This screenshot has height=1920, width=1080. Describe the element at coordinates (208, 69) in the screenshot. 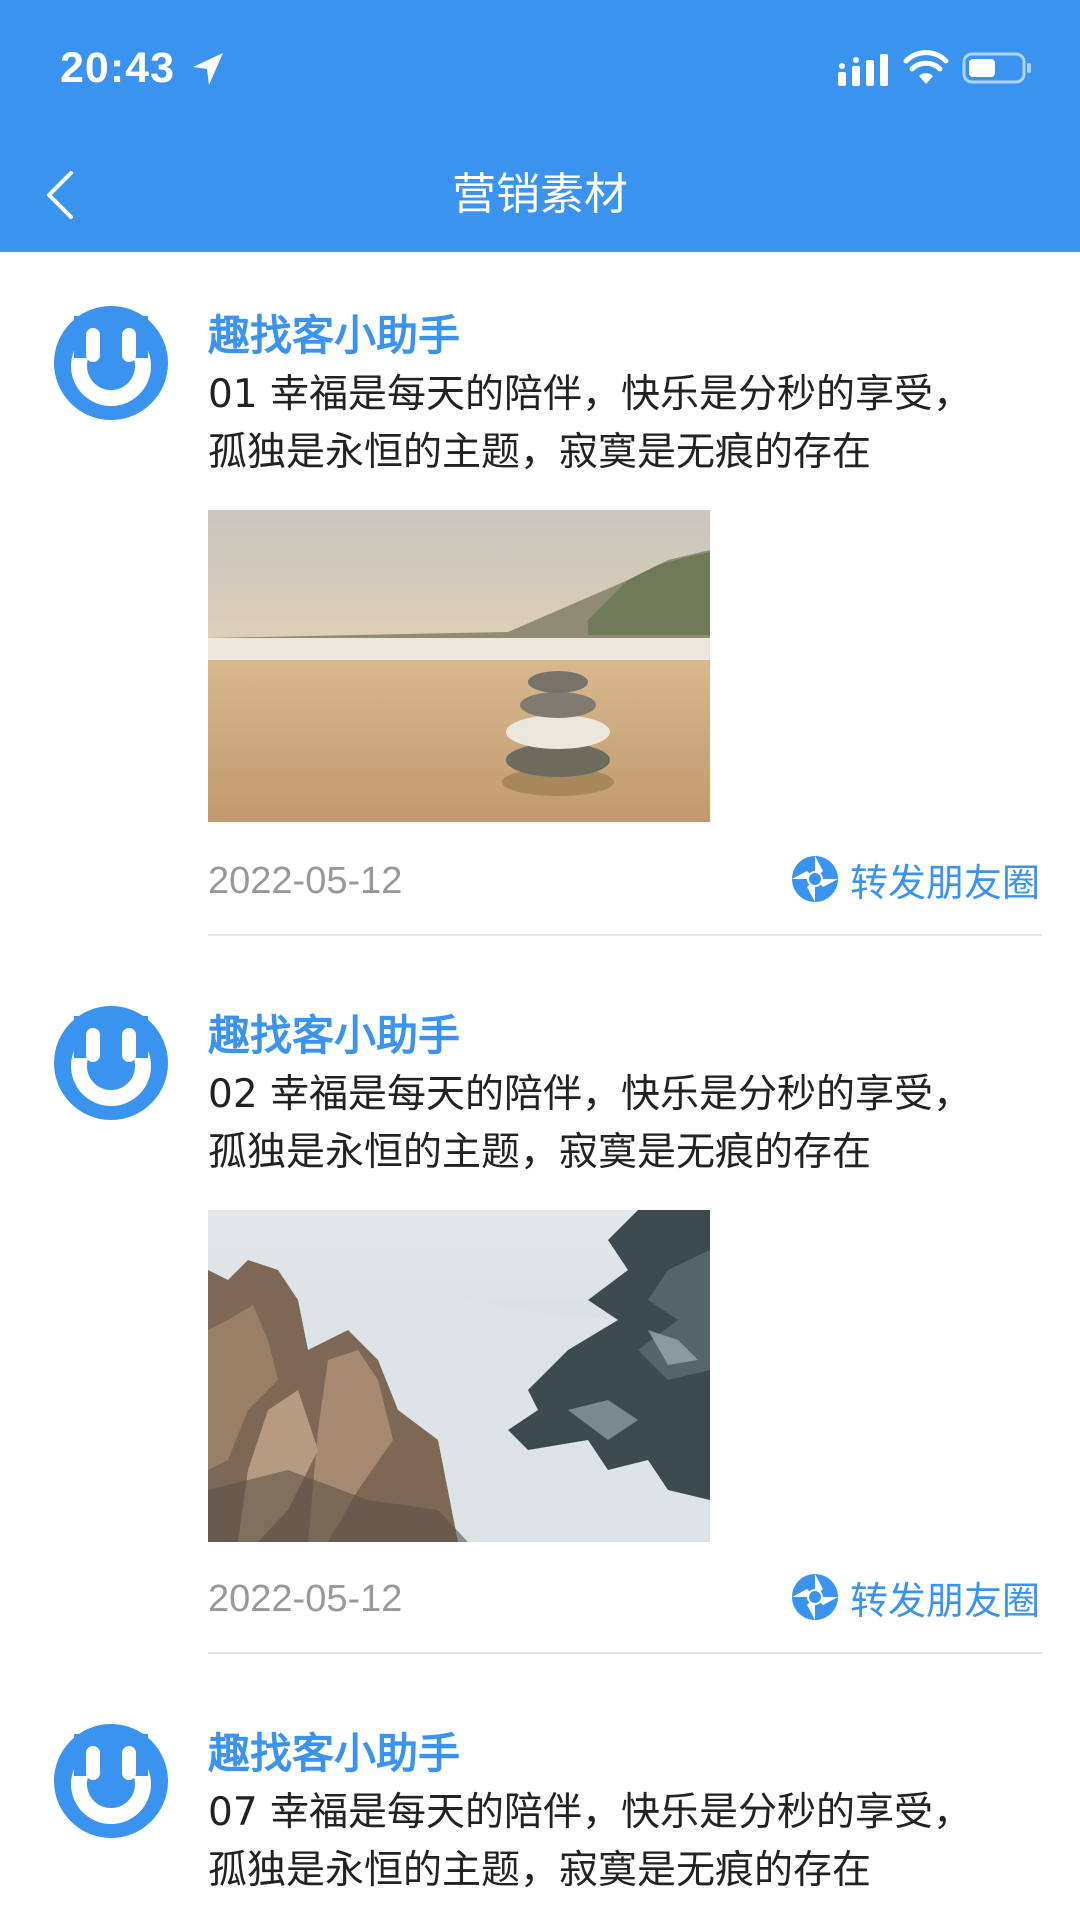

I see `location-arrow-icon` at that location.